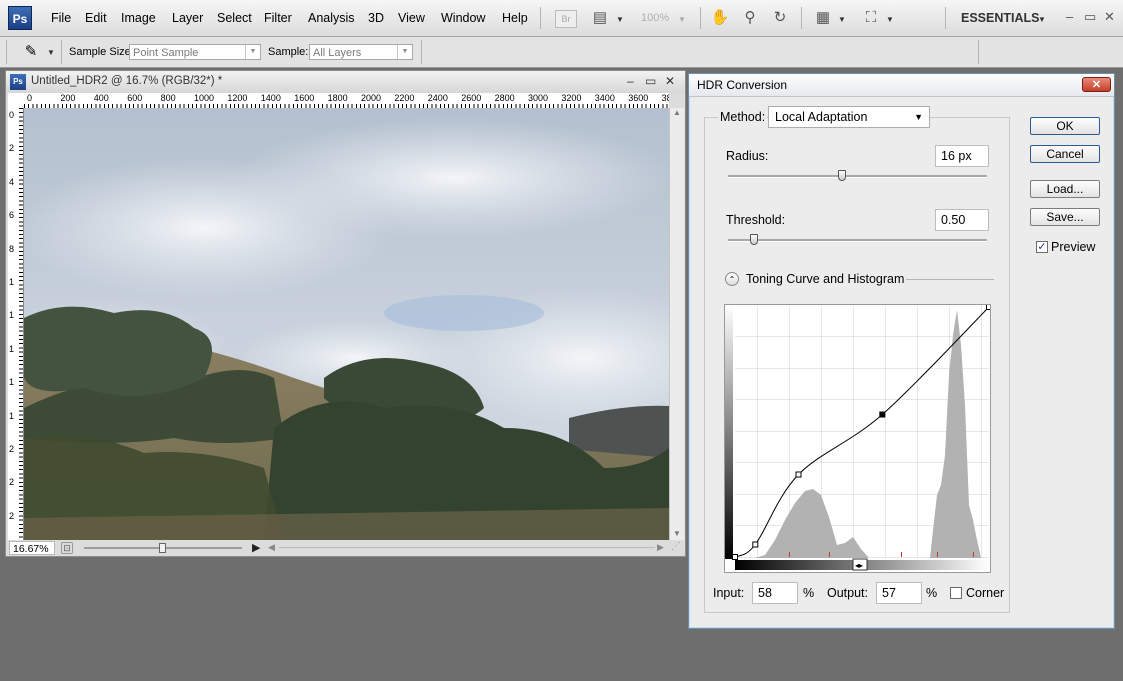 This screenshot has height=681, width=1123. Describe the element at coordinates (32, 548) in the screenshot. I see `zoom-field: 16.67%` at that location.